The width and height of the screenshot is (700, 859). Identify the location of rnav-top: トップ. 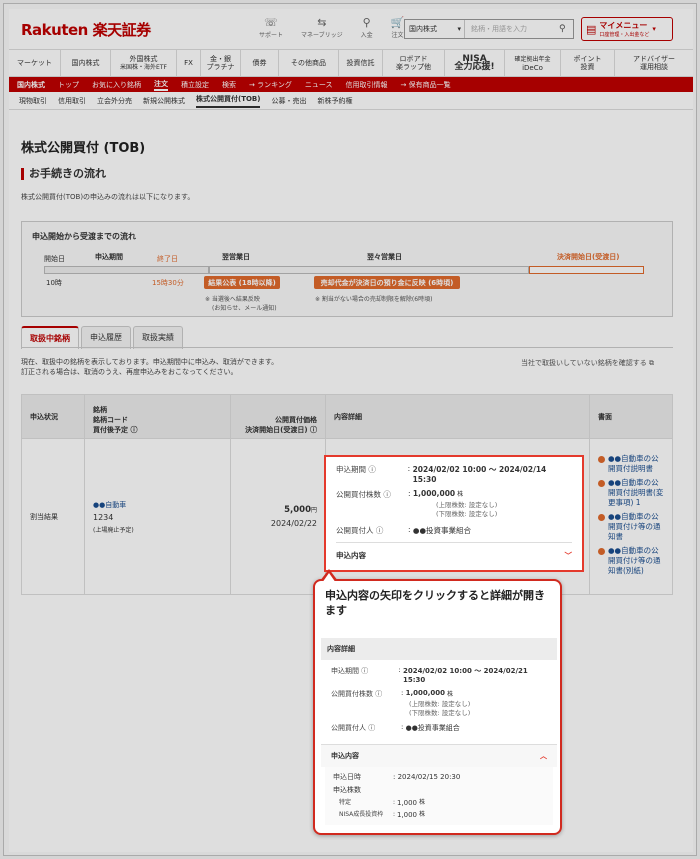
(68, 85).